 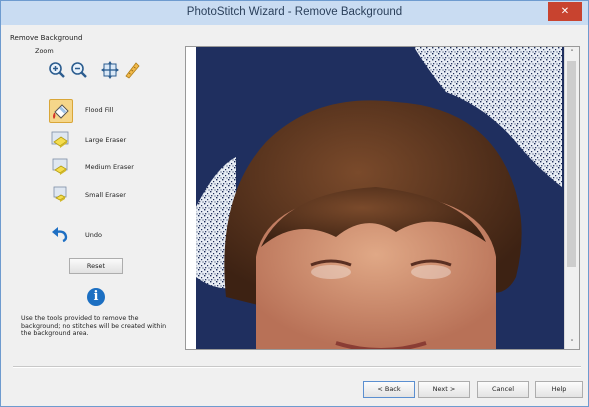 I want to click on measure-button, so click(x=132, y=70).